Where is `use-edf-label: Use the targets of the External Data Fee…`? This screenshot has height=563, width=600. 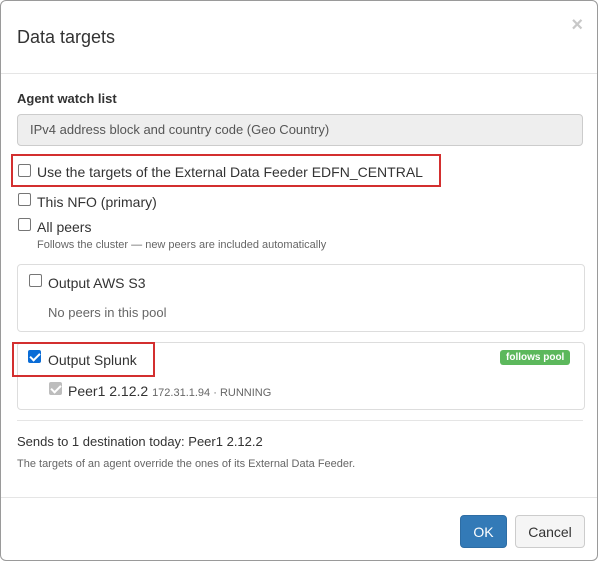
use-edf-label: Use the targets of the External Data Fee… is located at coordinates (230, 172).